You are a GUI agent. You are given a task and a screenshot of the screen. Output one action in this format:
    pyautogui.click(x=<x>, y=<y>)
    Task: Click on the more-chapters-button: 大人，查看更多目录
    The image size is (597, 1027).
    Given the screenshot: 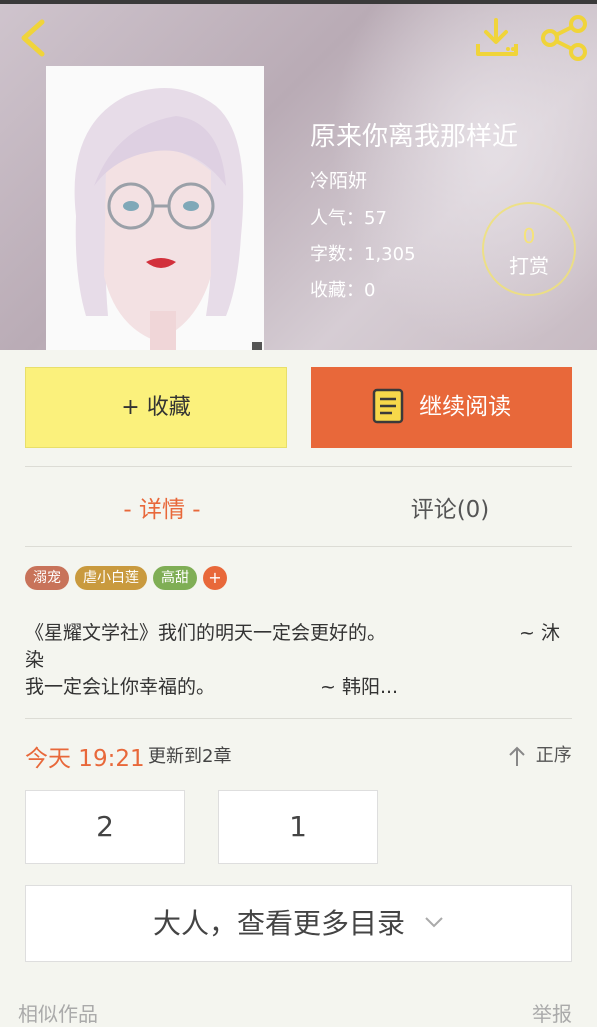 What is the action you would take?
    pyautogui.click(x=298, y=923)
    